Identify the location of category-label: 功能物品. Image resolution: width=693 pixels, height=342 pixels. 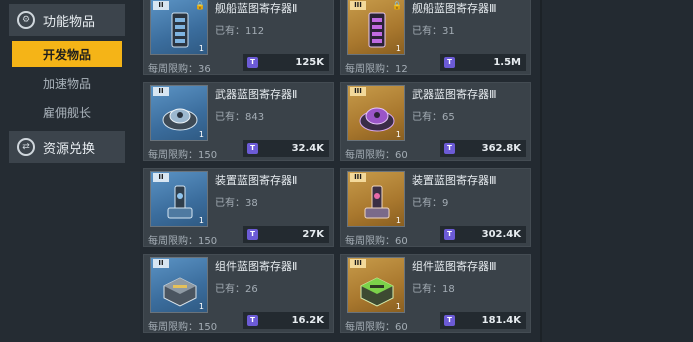
(69, 22).